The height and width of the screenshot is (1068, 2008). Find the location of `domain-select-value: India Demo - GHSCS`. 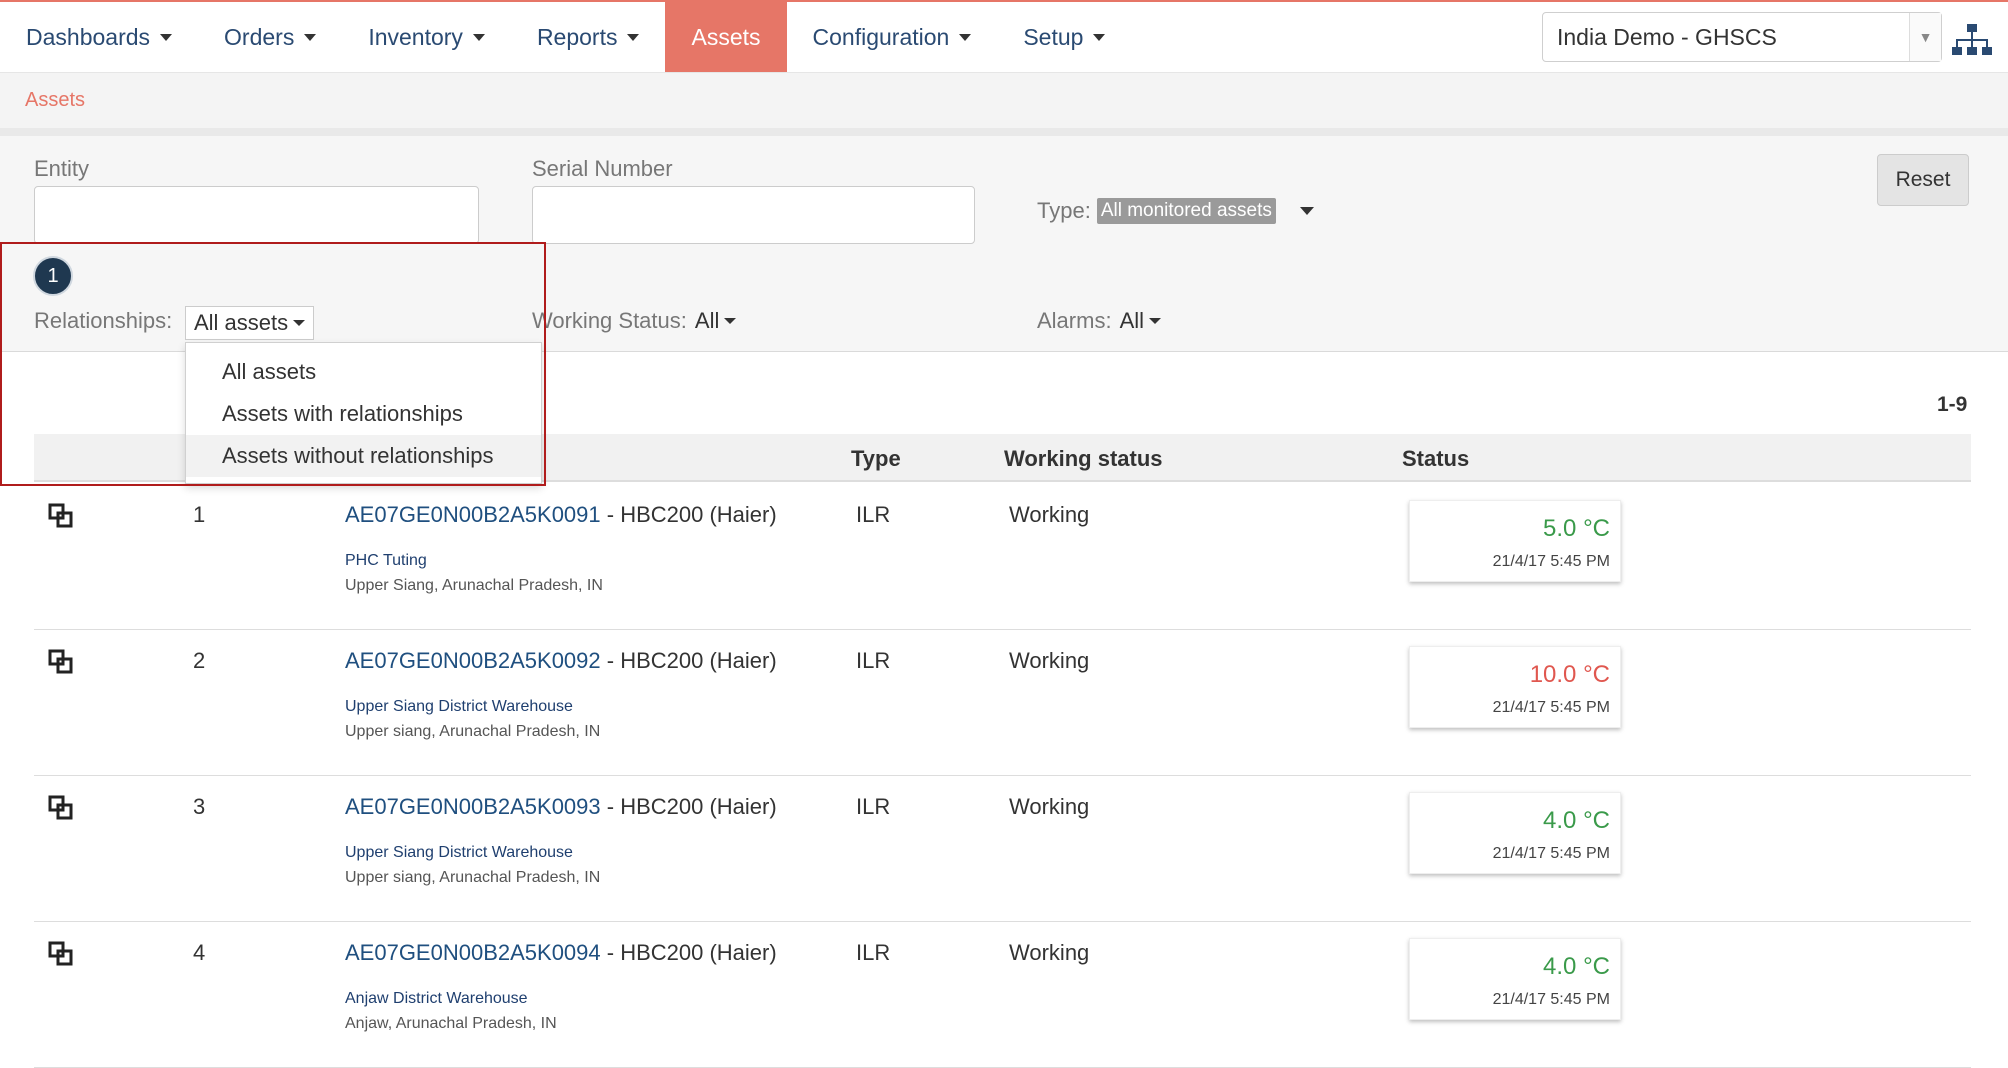

domain-select-value: India Demo - GHSCS is located at coordinates (1667, 36).